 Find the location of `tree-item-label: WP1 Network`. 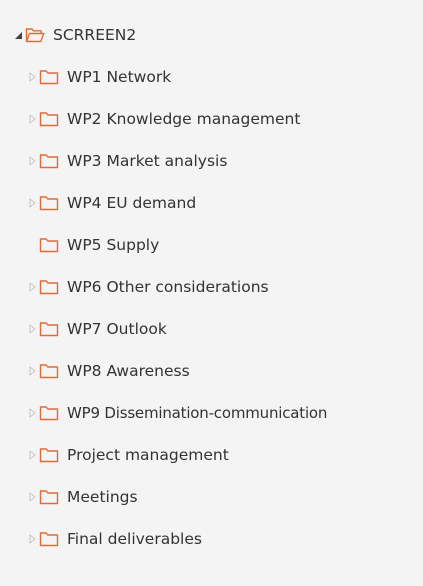

tree-item-label: WP1 Network is located at coordinates (119, 77).